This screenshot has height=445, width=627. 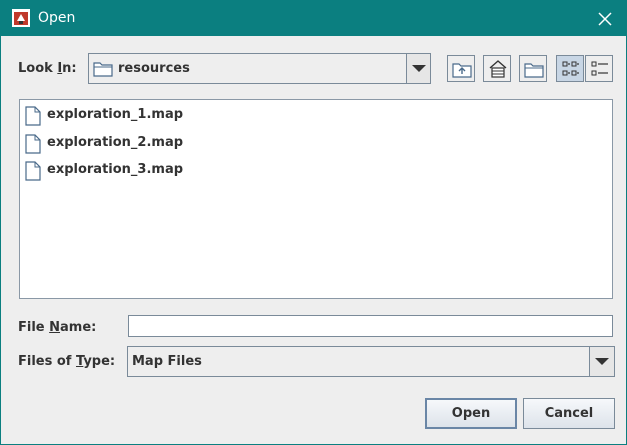 I want to click on folder-icon, so click(x=103, y=69).